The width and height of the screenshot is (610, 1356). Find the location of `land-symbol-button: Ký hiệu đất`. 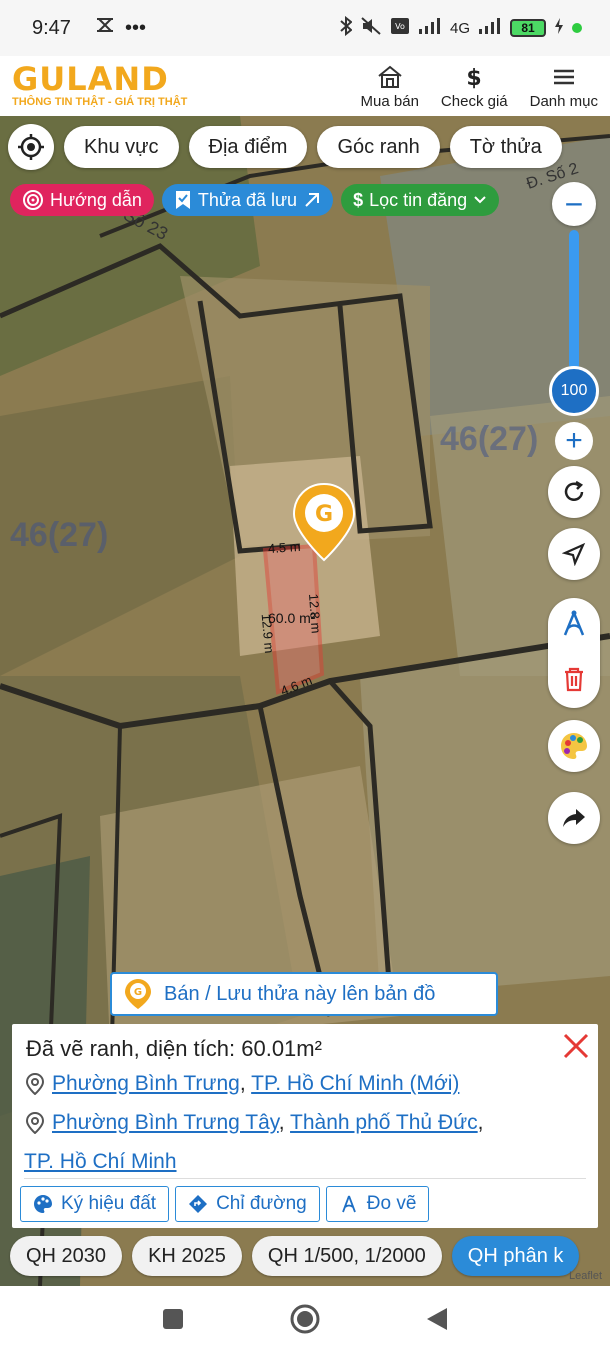

land-symbol-button: Ký hiệu đất is located at coordinates (95, 1204).